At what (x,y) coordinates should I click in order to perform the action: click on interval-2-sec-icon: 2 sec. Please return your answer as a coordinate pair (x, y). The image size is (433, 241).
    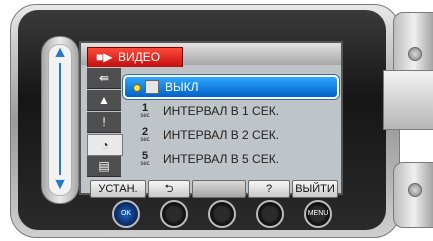
    Looking at the image, I should click on (145, 135).